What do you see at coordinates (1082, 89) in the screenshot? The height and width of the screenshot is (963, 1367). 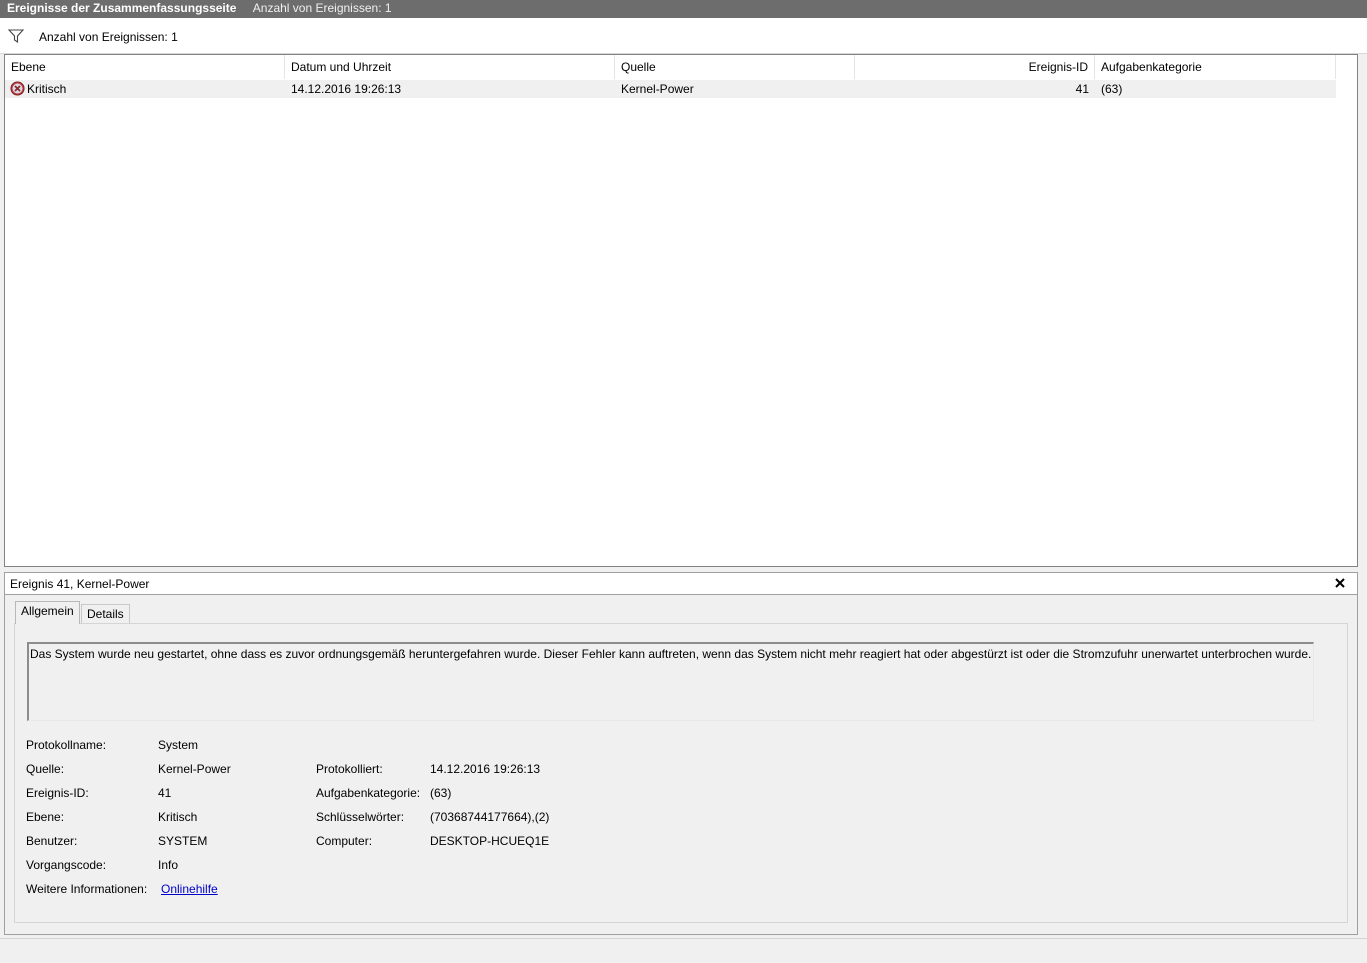 I see `row-event-id: 41` at bounding box center [1082, 89].